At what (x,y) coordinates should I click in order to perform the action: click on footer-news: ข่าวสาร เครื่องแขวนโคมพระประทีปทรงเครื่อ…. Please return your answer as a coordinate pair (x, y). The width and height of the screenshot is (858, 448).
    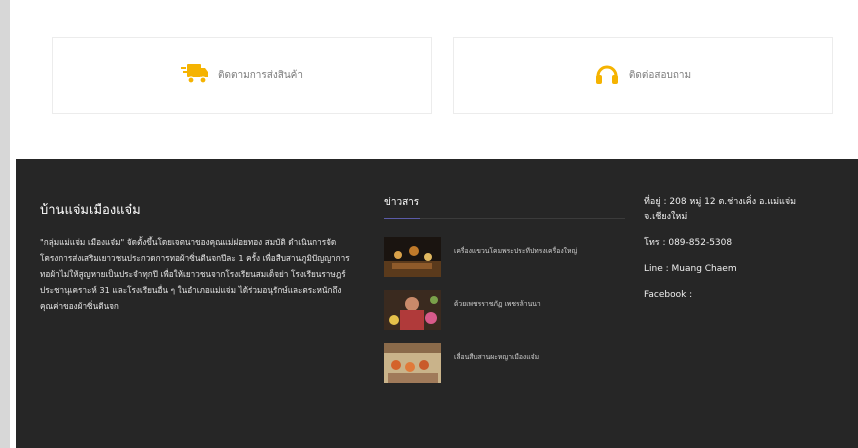
    Looking at the image, I should click on (504, 295).